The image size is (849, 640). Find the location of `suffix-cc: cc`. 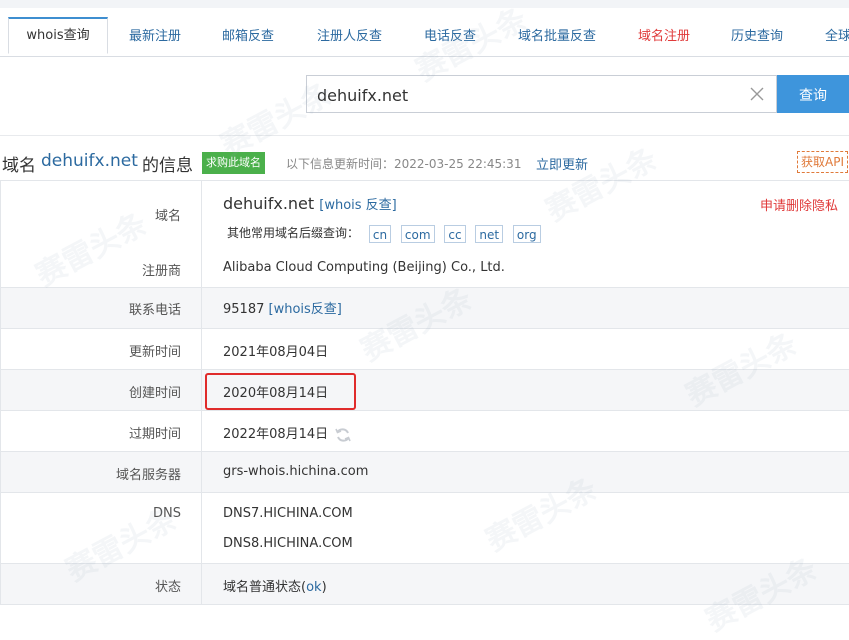

suffix-cc: cc is located at coordinates (455, 233).